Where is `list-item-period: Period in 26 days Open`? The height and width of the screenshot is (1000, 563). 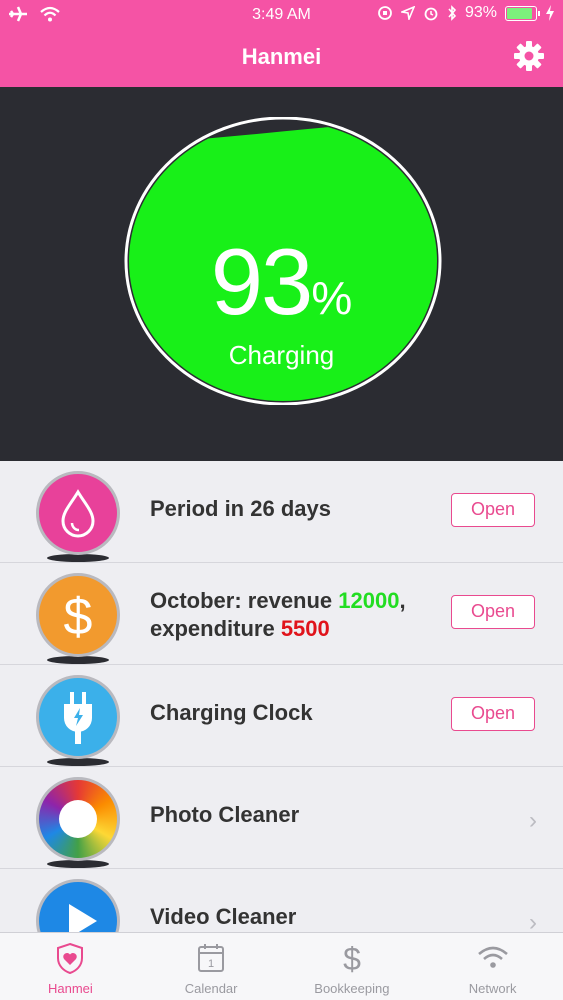
list-item-period: Period in 26 days Open is located at coordinates (281, 512).